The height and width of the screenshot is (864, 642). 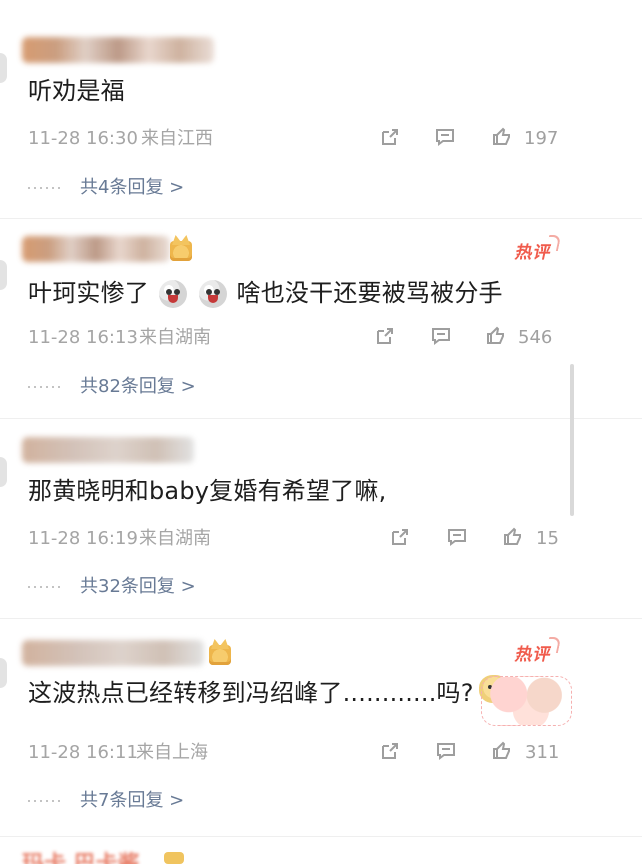 What do you see at coordinates (83, 752) in the screenshot?
I see `comment-time: 11-28 16:11` at bounding box center [83, 752].